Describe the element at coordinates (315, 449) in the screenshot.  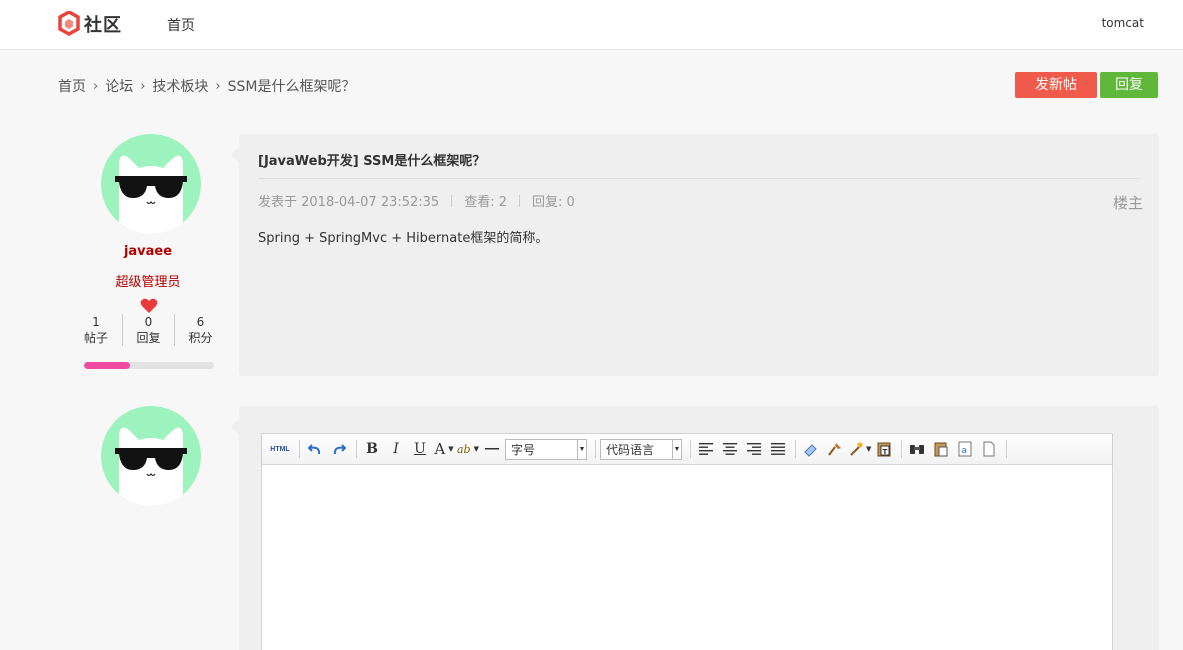
I see `undo-icon` at that location.